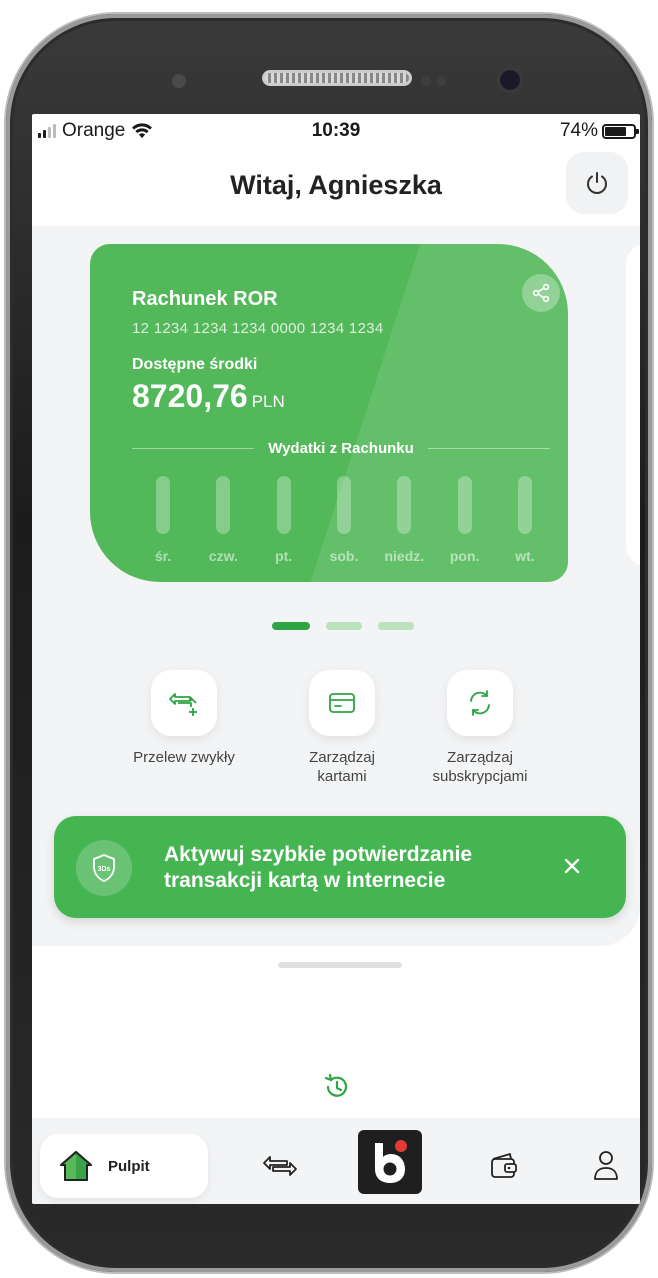  What do you see at coordinates (464, 556) in the screenshot?
I see `day-label: pon.` at bounding box center [464, 556].